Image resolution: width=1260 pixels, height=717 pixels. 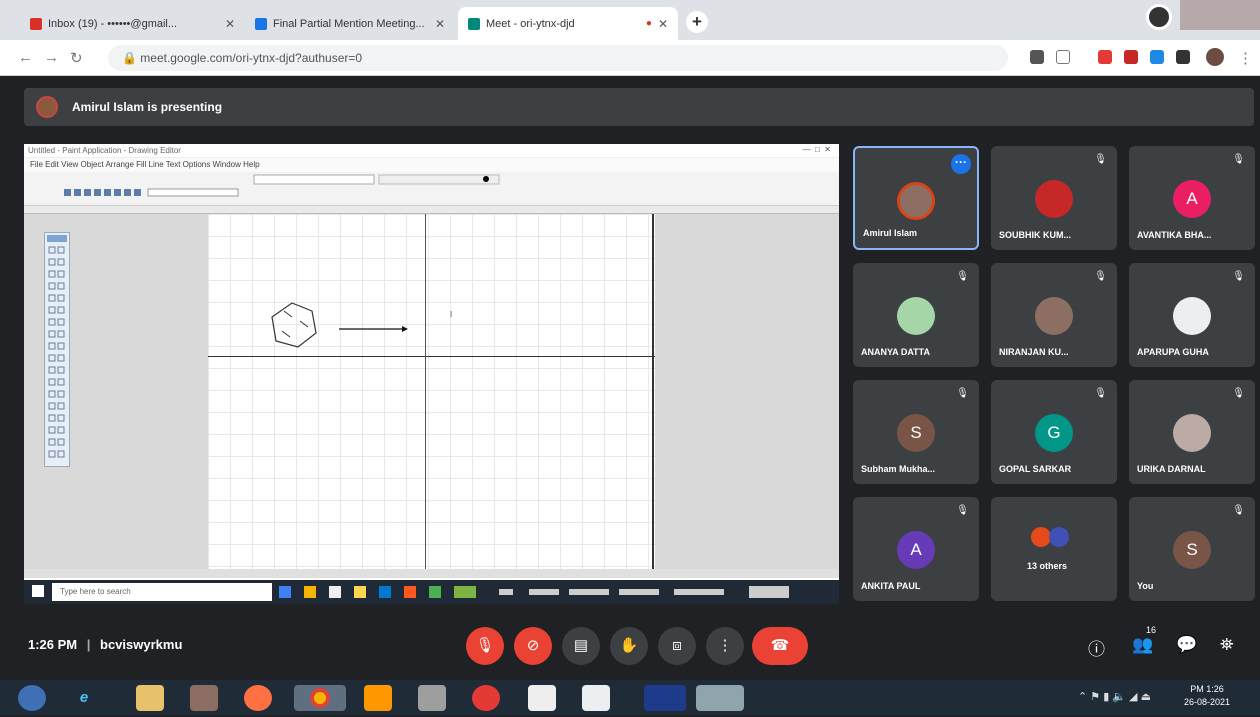 What do you see at coordinates (32, 698) in the screenshot?
I see `start-orb-icon` at bounding box center [32, 698].